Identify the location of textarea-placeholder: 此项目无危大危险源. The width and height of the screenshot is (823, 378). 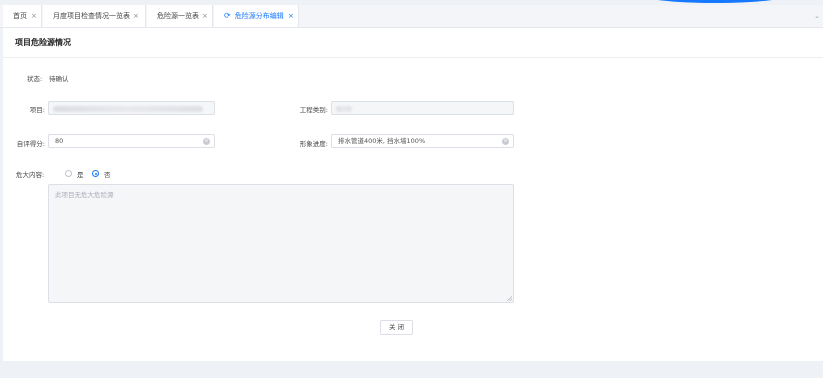
(84, 195).